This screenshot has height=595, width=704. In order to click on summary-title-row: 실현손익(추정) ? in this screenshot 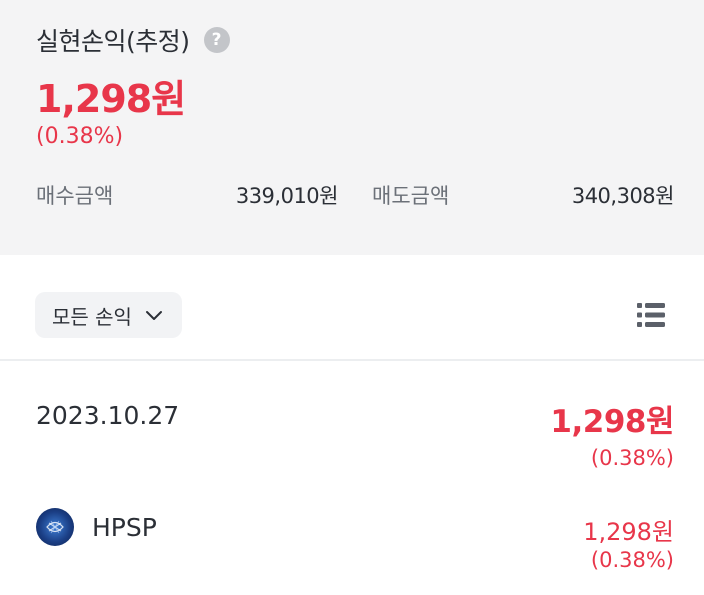, I will do `click(133, 40)`.